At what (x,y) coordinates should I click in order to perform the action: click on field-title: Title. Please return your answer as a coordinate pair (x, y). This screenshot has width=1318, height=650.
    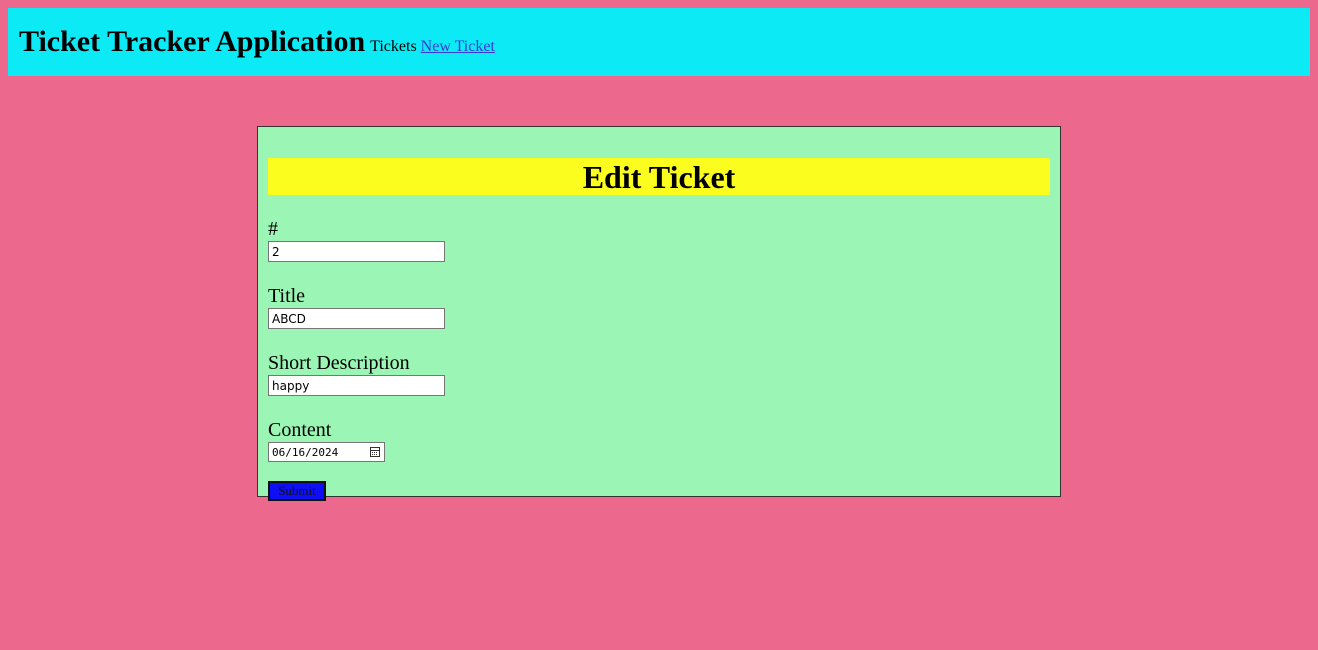
    Looking at the image, I should click on (659, 307).